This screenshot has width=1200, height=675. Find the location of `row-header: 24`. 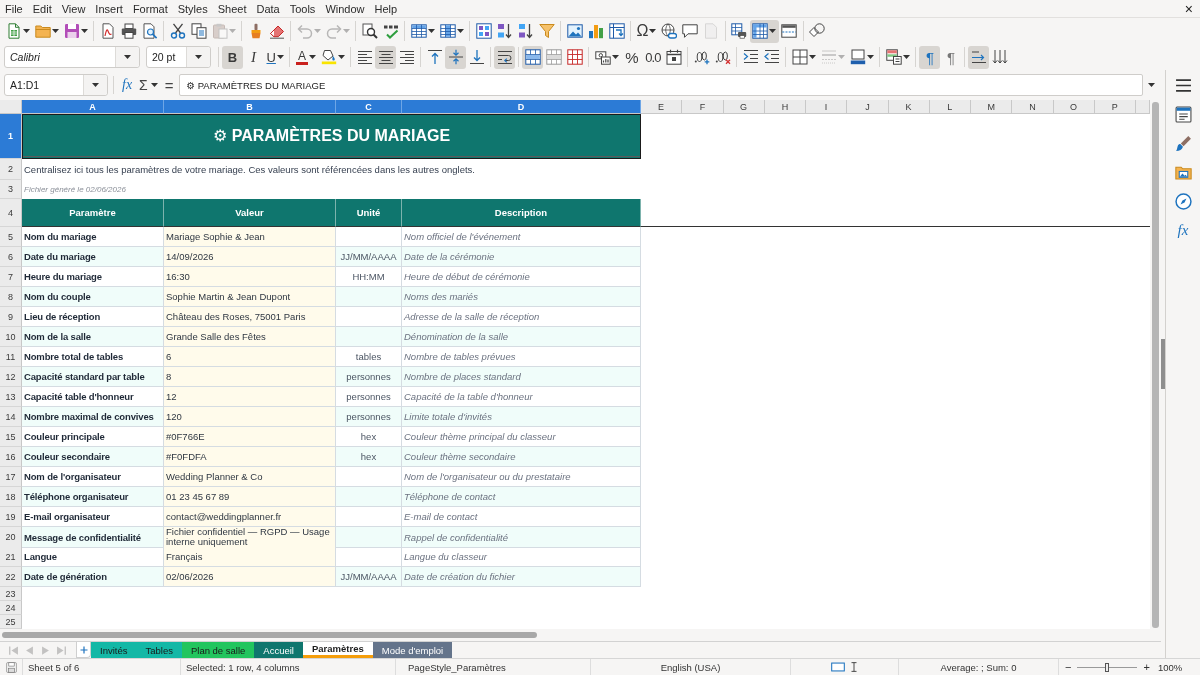

row-header: 24 is located at coordinates (11, 608).